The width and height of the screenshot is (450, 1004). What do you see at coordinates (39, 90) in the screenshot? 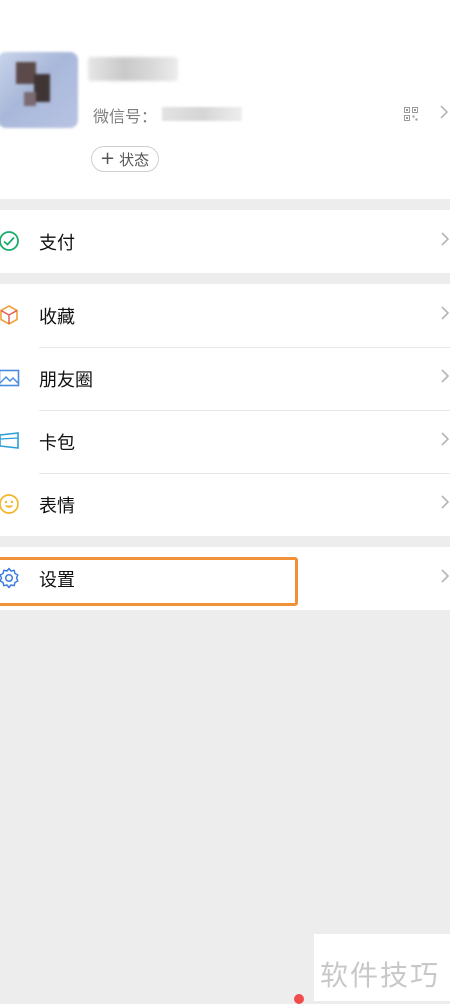
I see `avatar` at bounding box center [39, 90].